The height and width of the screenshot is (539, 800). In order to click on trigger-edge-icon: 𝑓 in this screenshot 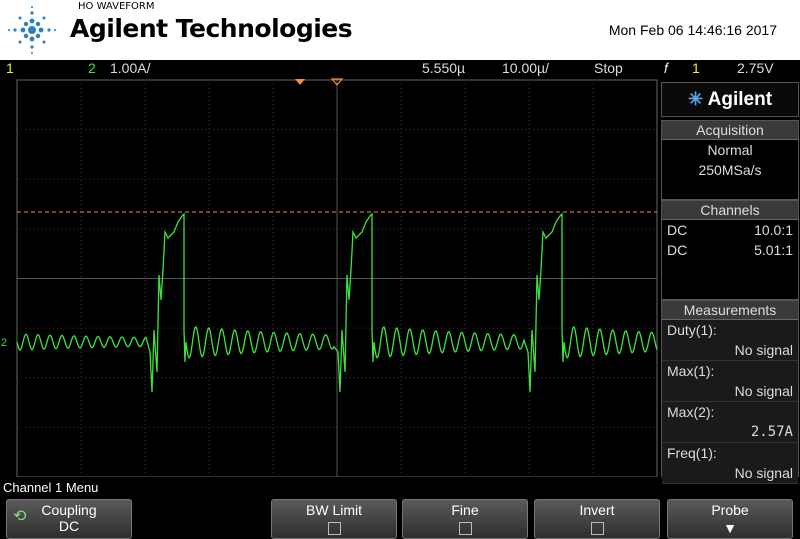, I will do `click(666, 68)`.